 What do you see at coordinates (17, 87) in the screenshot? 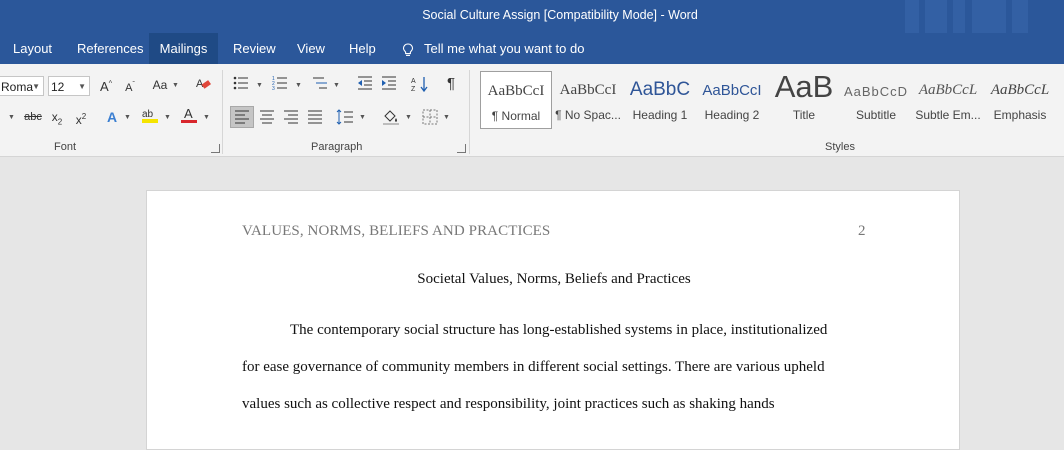
I see `font-name-value: Roma` at bounding box center [17, 87].